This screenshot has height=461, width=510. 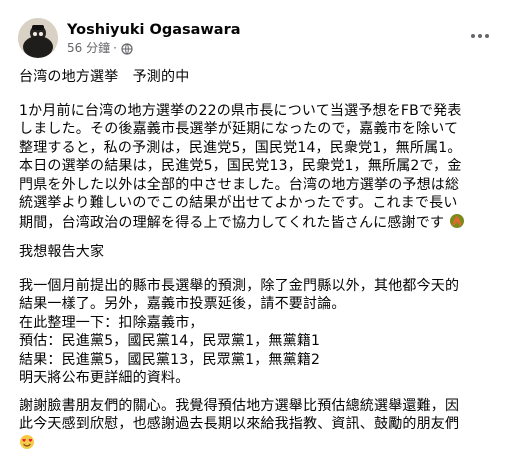 I want to click on heart-eyes-emoji-icon, so click(x=27, y=441).